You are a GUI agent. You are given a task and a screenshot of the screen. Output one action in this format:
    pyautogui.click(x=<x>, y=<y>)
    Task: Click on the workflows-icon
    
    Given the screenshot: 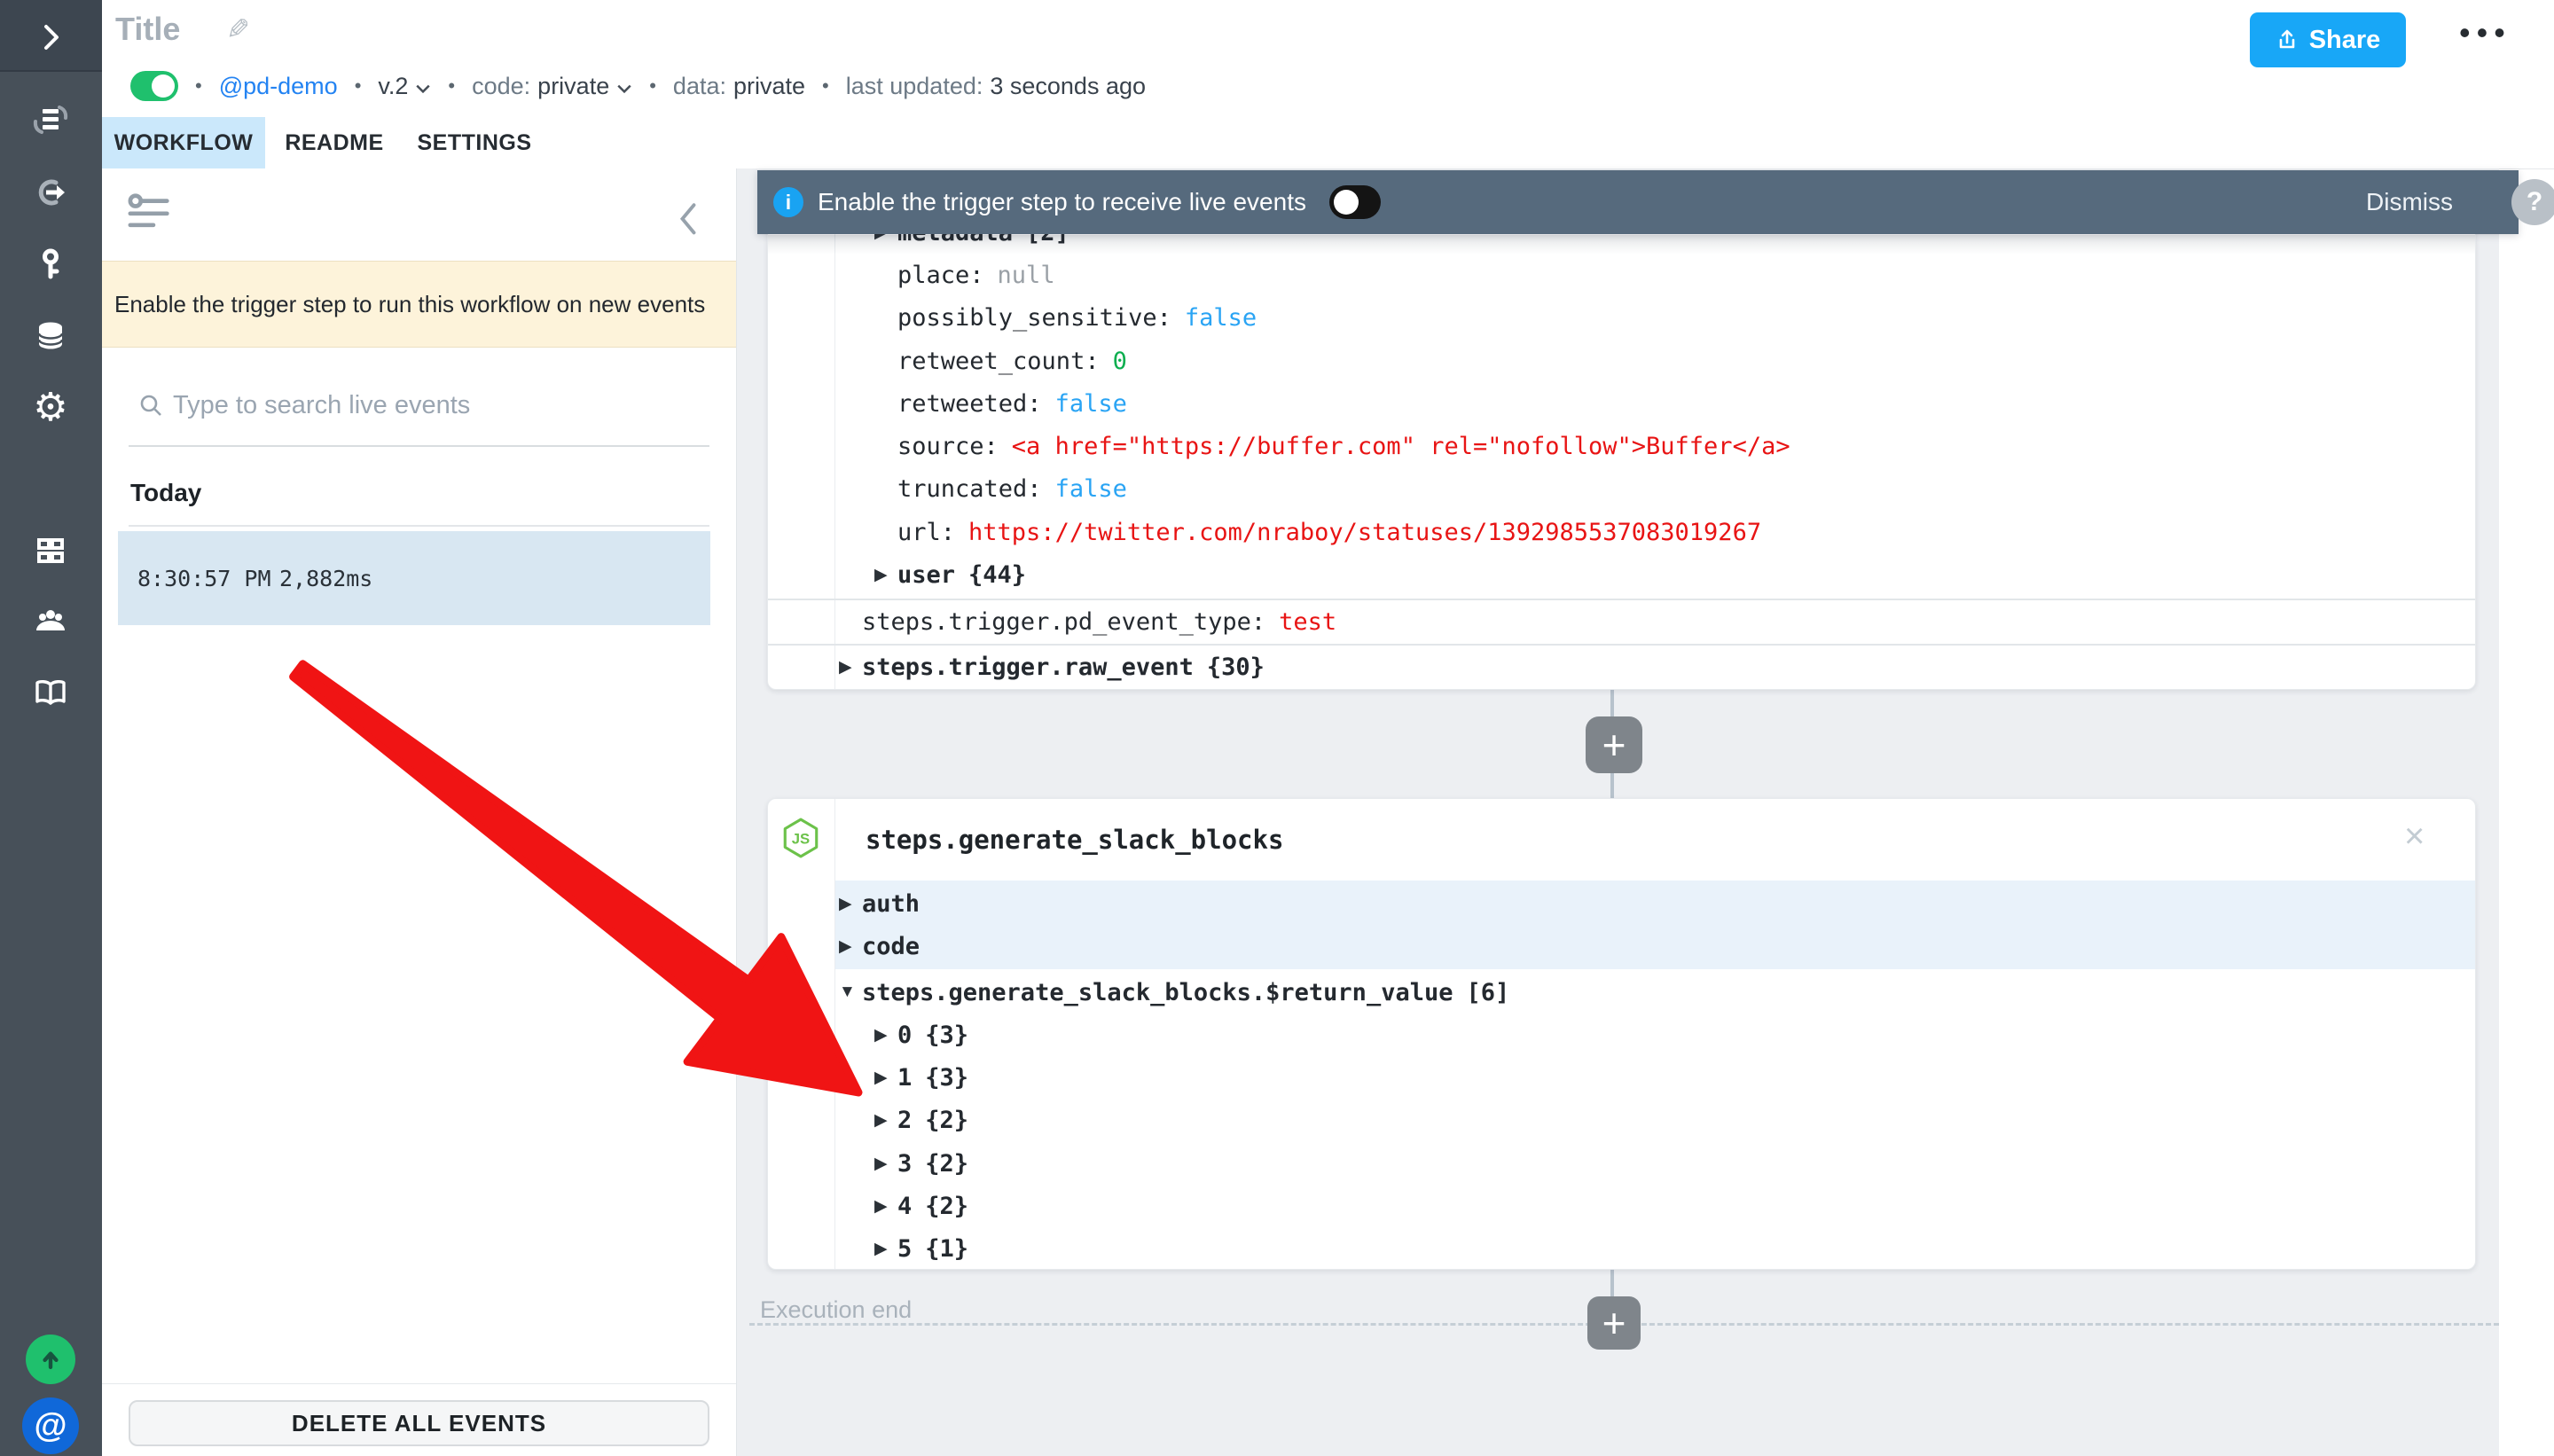 What is the action you would take?
    pyautogui.click(x=50, y=119)
    